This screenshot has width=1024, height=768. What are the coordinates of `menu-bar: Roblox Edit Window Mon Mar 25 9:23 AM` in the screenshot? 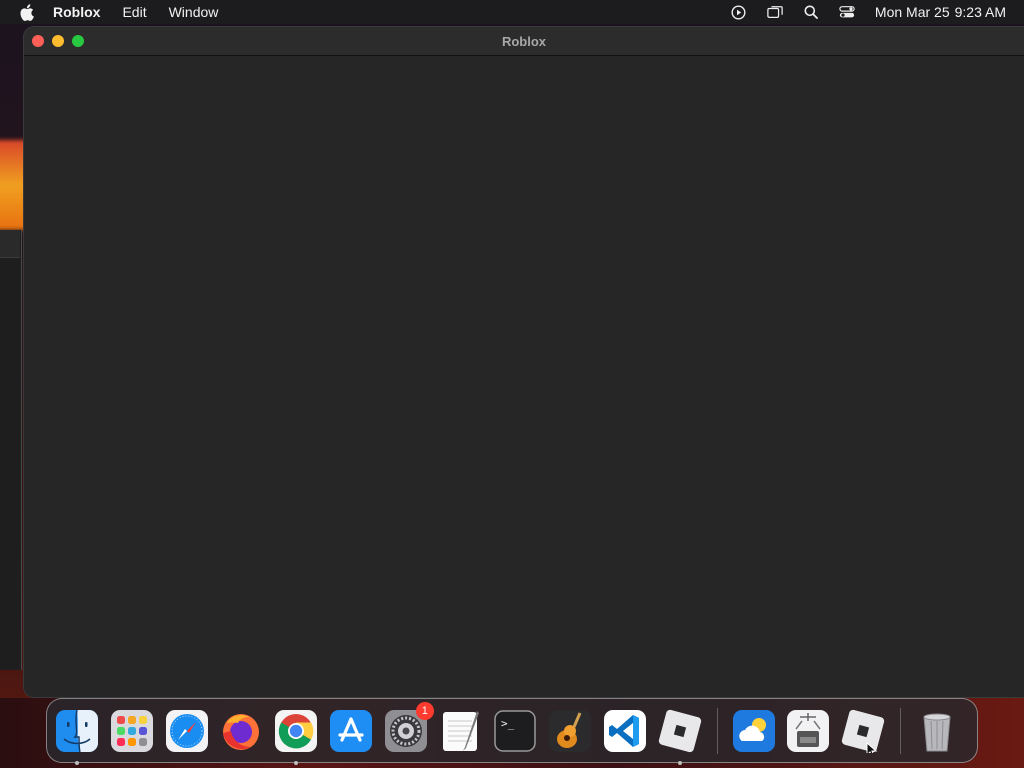 It's located at (512, 12).